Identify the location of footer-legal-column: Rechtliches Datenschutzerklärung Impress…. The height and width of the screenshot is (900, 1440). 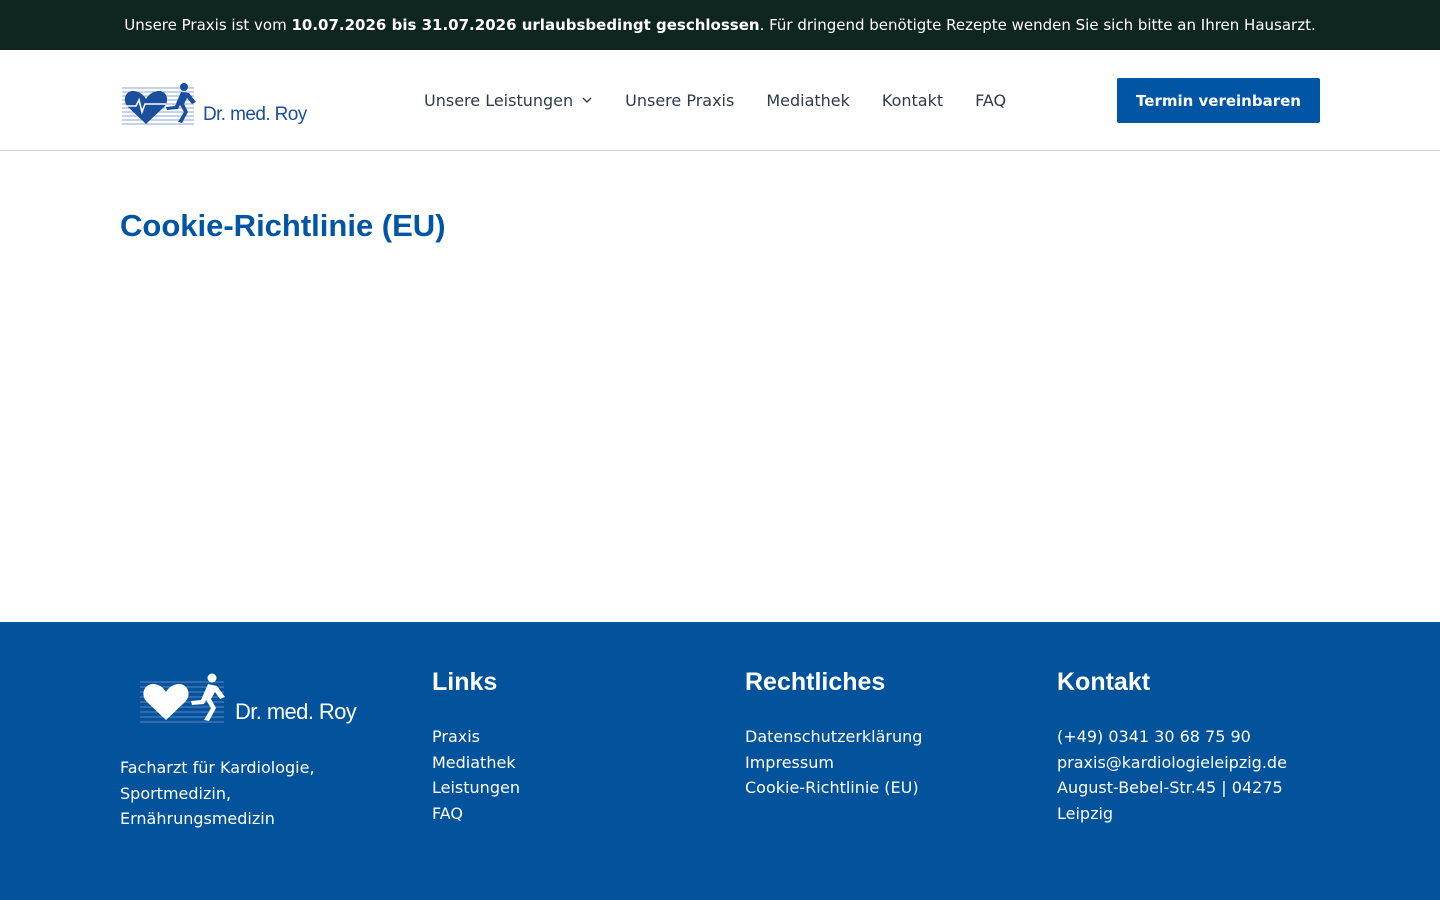
(833, 733).